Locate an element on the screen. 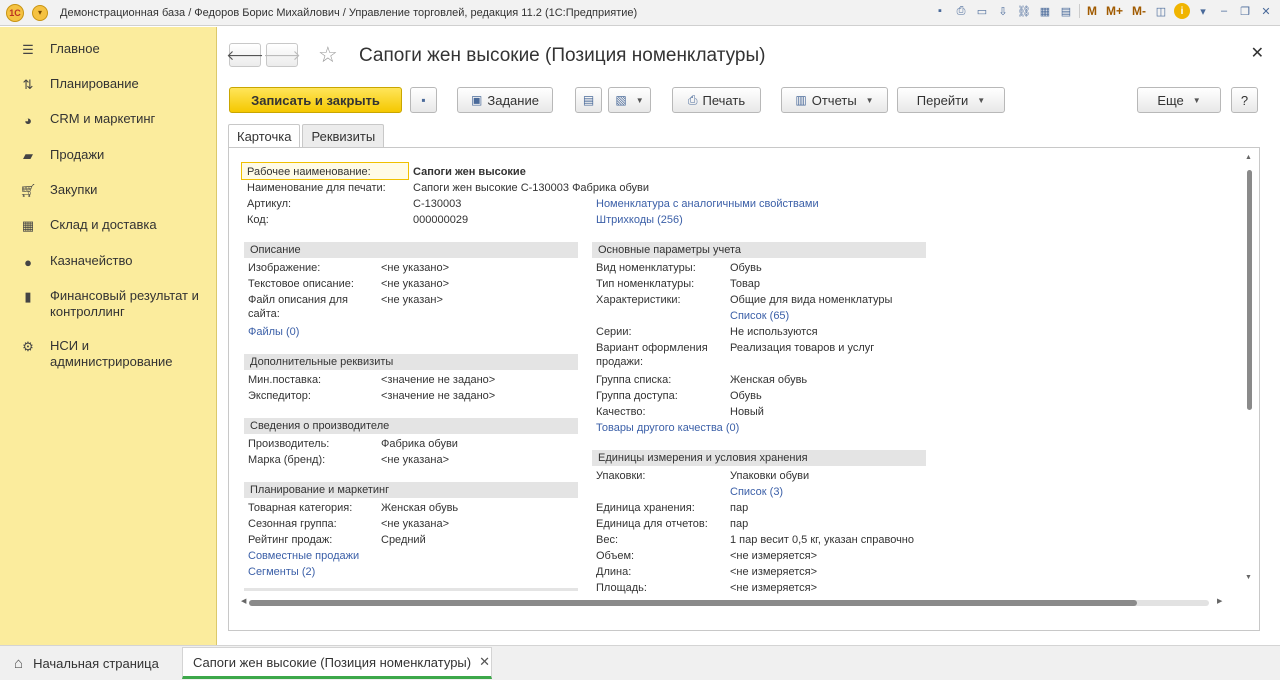 This screenshot has height=680, width=1280. print-label: Печать is located at coordinates (724, 100).